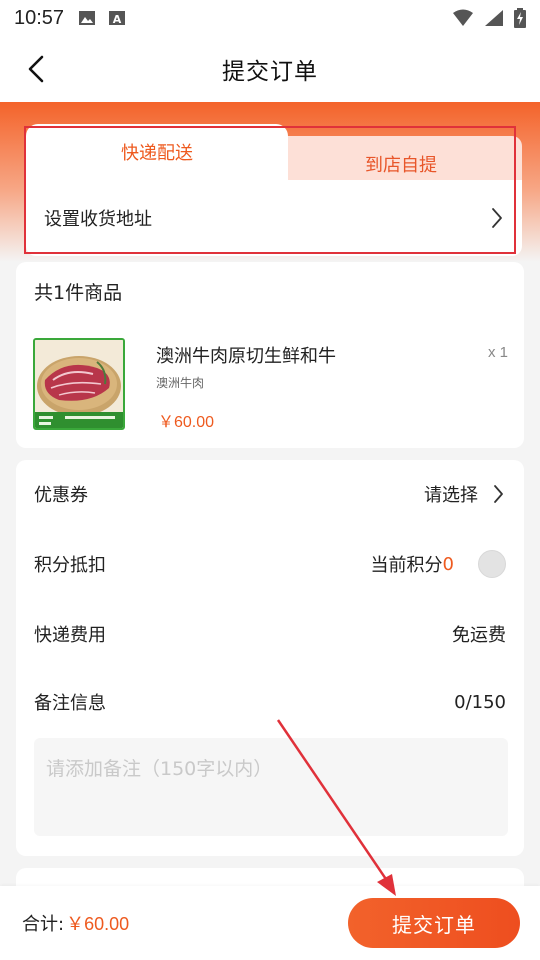  Describe the element at coordinates (479, 635) in the screenshot. I see `shipping-value: 免运费` at that location.